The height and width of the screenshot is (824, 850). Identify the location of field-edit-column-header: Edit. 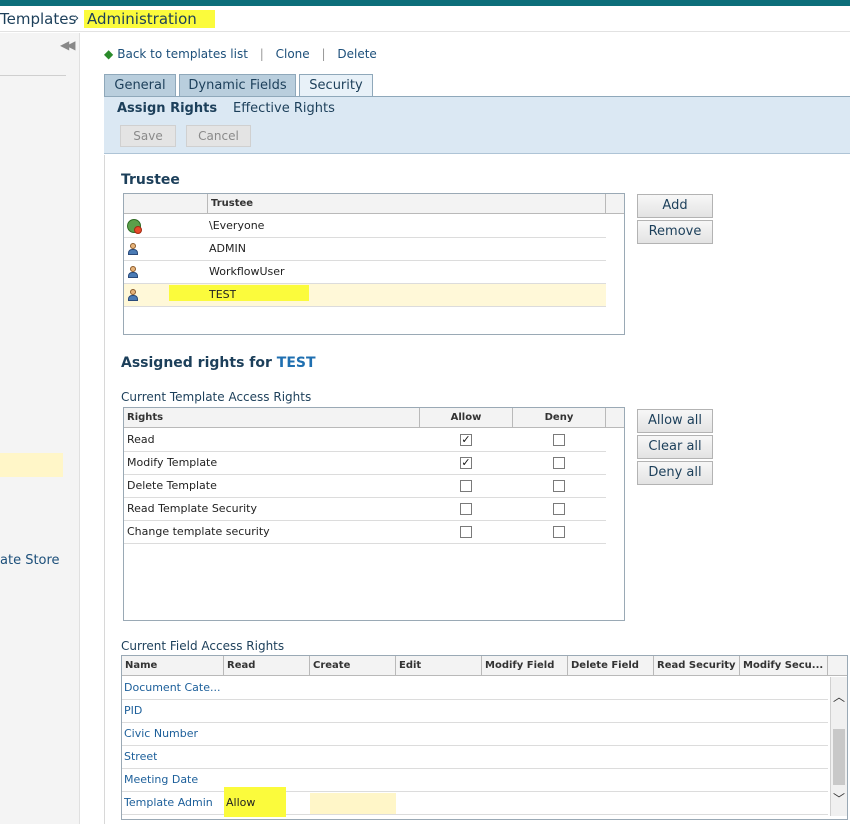
(439, 666).